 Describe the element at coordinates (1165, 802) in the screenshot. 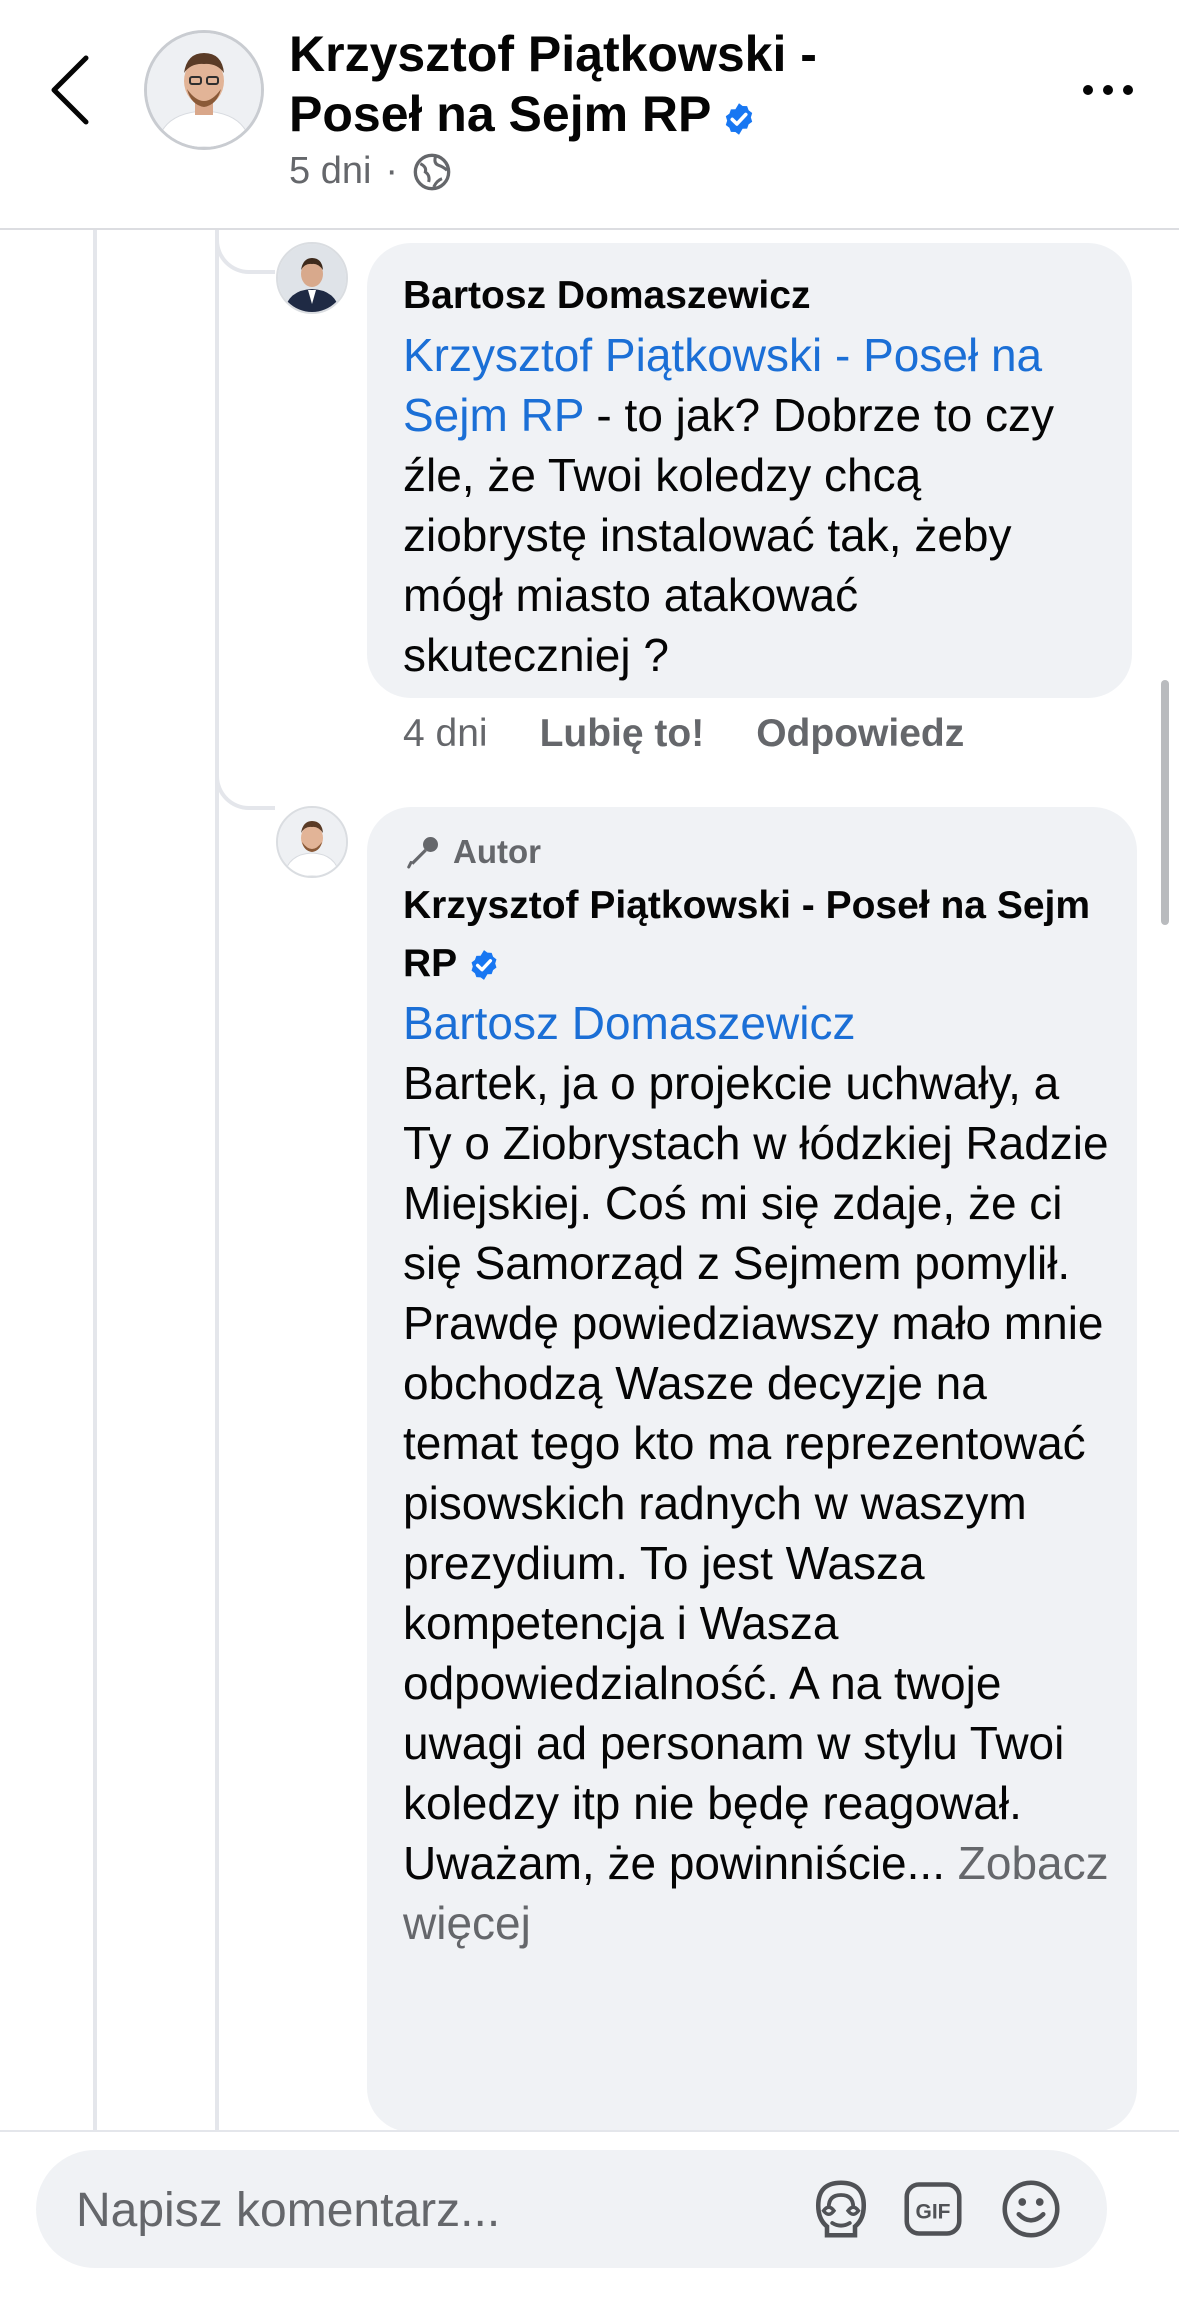

I see `scrollbar-thumb` at that location.